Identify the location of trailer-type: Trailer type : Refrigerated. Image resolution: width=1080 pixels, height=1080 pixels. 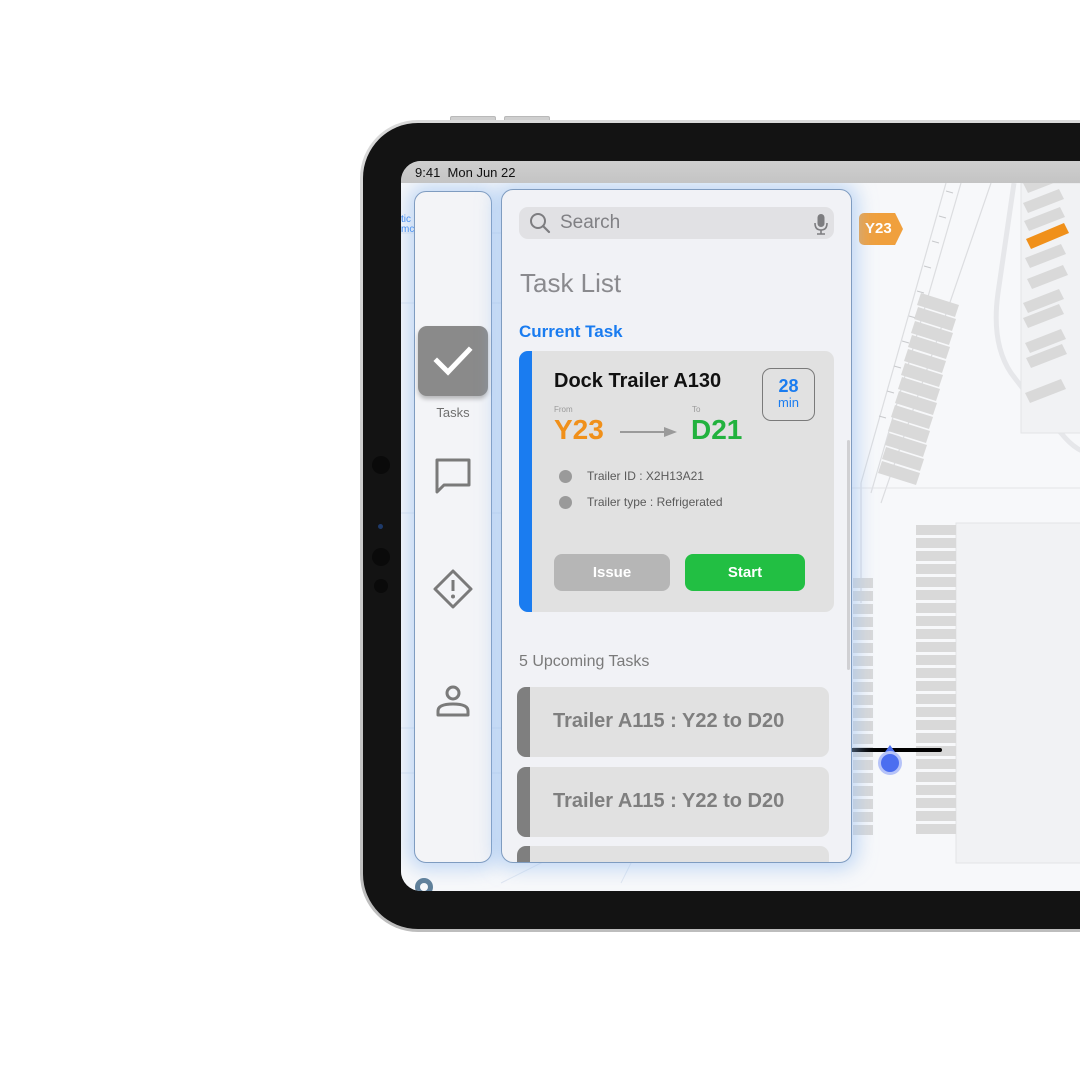
(655, 502).